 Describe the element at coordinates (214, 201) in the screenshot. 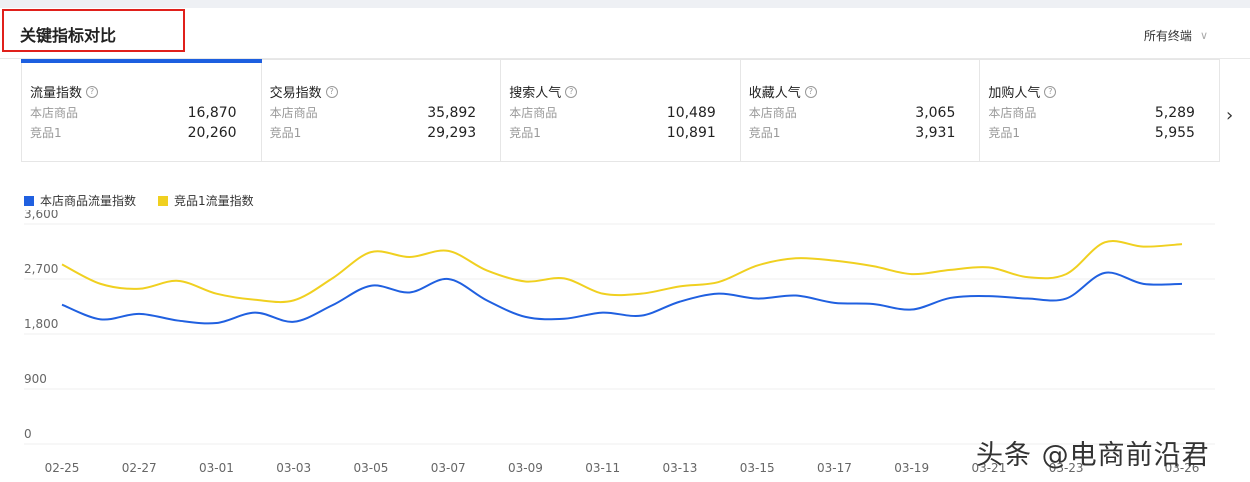

I see `legend-label: 竞品1流量指数` at that location.